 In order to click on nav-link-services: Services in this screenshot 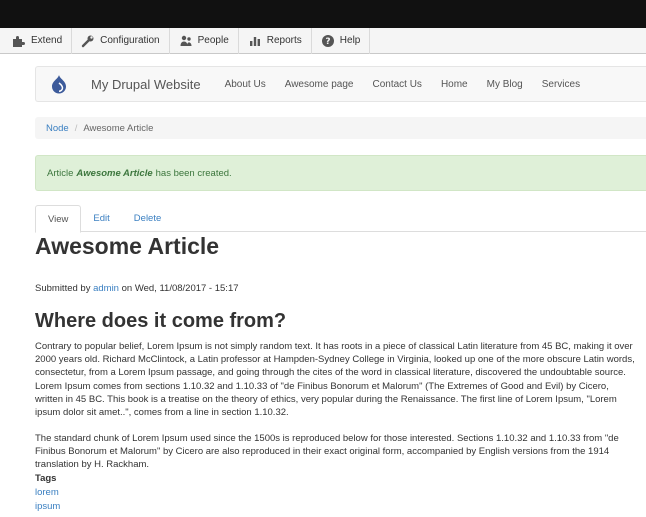, I will do `click(561, 84)`.